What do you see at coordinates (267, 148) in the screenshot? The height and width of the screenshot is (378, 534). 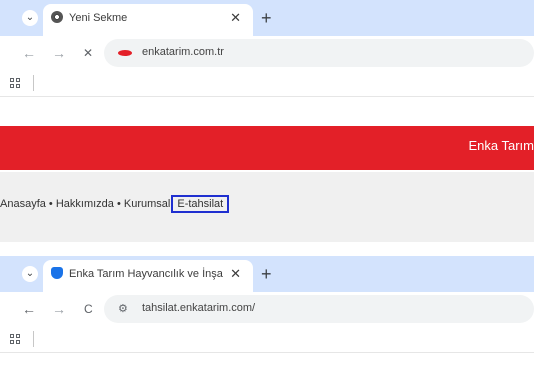 I see `site-header: Enka Tarım` at bounding box center [267, 148].